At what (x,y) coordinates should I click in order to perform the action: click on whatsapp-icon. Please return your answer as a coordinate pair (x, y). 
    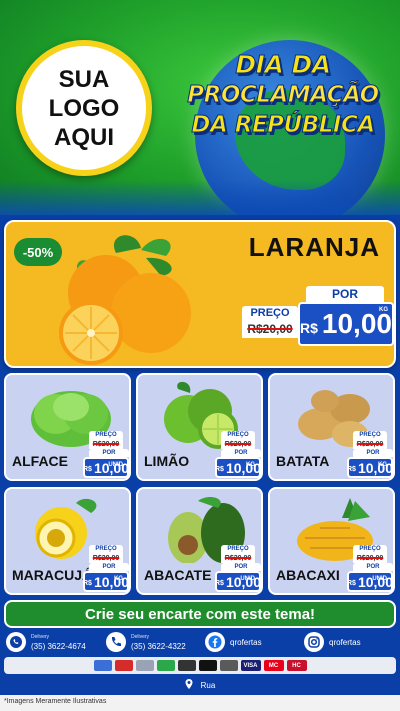
    Looking at the image, I should click on (16, 642).